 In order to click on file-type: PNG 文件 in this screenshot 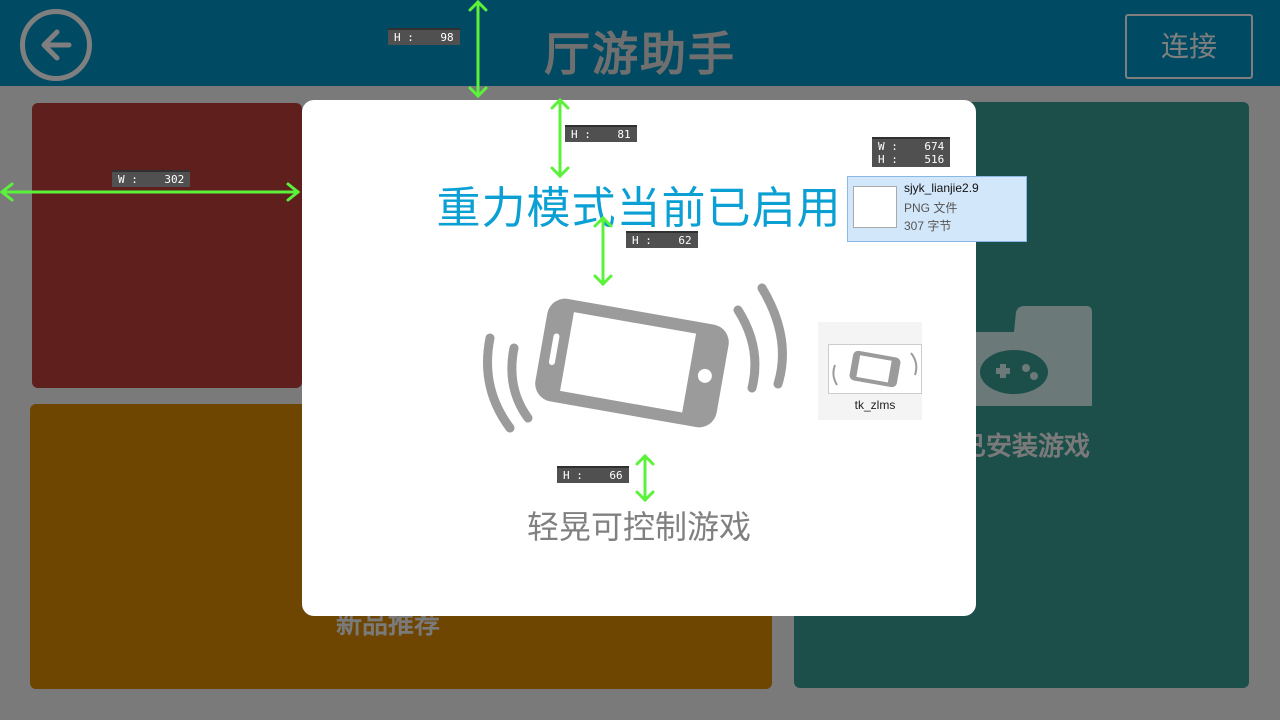, I will do `click(931, 208)`.